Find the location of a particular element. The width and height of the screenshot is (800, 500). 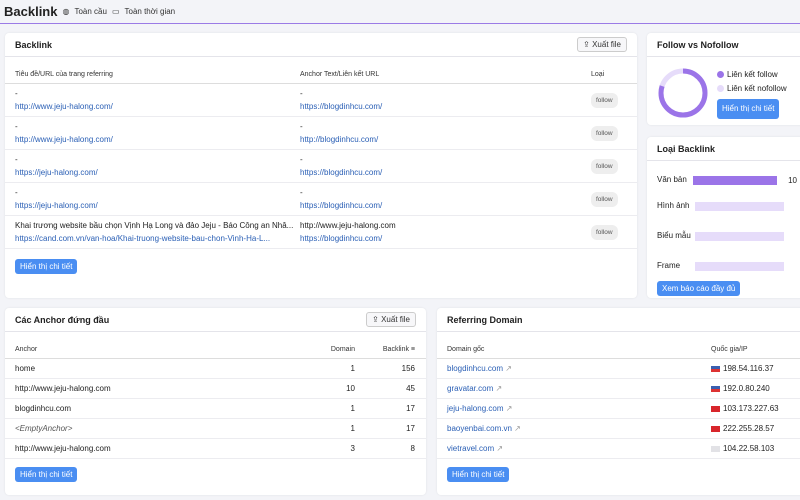

domain-row: blogdinhcu.com ↗ 198.54.116.37 is located at coordinates (618, 369).